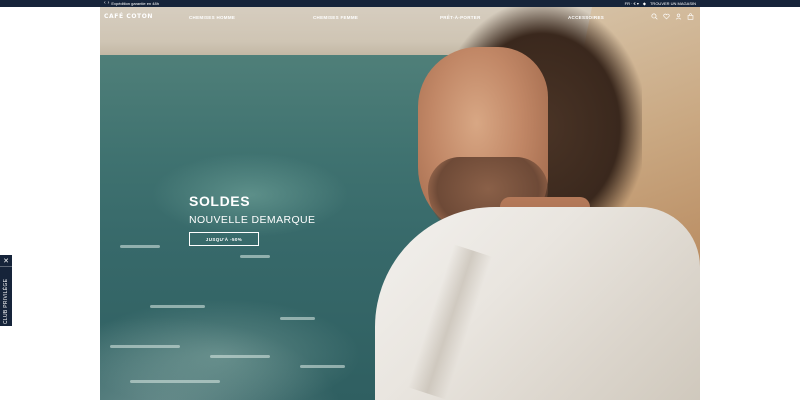 The height and width of the screenshot is (400, 800). I want to click on nav-item-chemises-homme: CHEMISES HOMME, so click(212, 17).